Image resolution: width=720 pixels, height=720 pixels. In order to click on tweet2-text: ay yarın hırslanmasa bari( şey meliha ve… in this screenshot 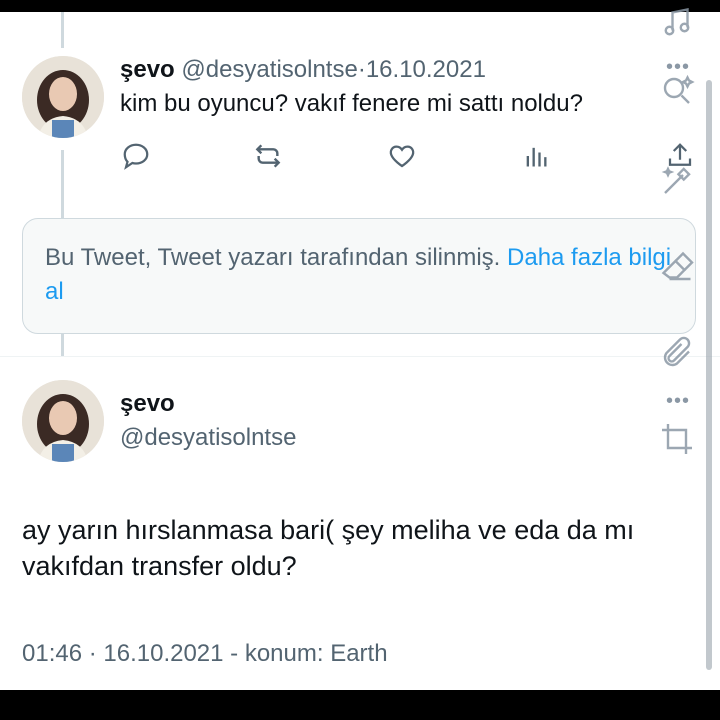, I will do `click(328, 548)`.